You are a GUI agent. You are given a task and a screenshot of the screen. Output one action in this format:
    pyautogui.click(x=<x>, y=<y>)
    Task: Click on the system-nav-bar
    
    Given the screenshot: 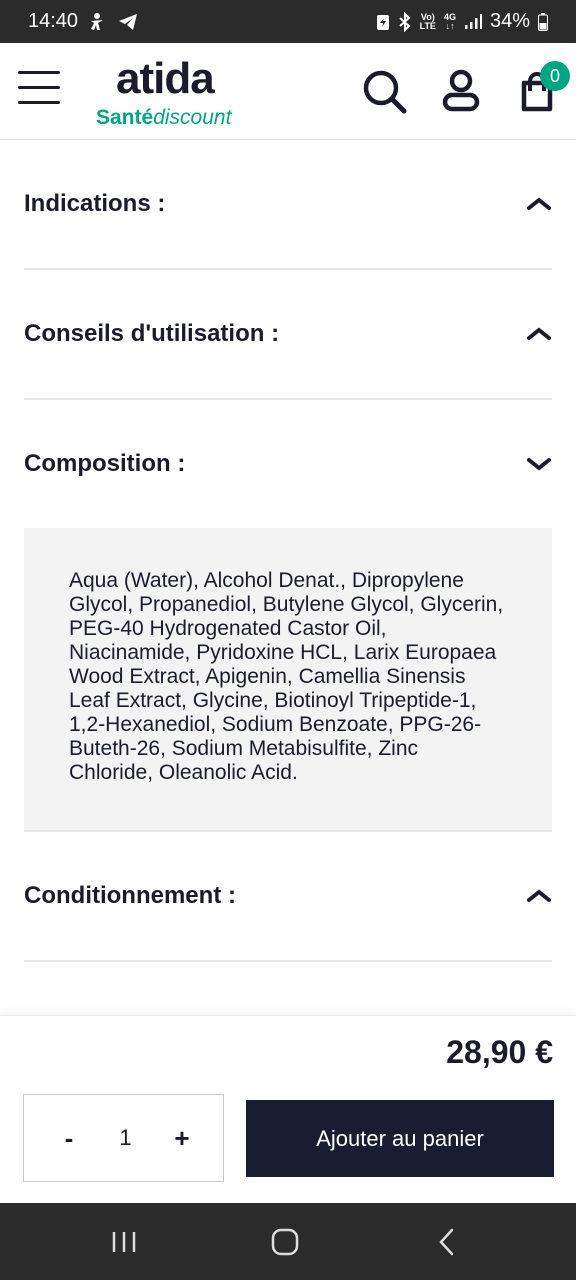 What is the action you would take?
    pyautogui.click(x=288, y=1241)
    